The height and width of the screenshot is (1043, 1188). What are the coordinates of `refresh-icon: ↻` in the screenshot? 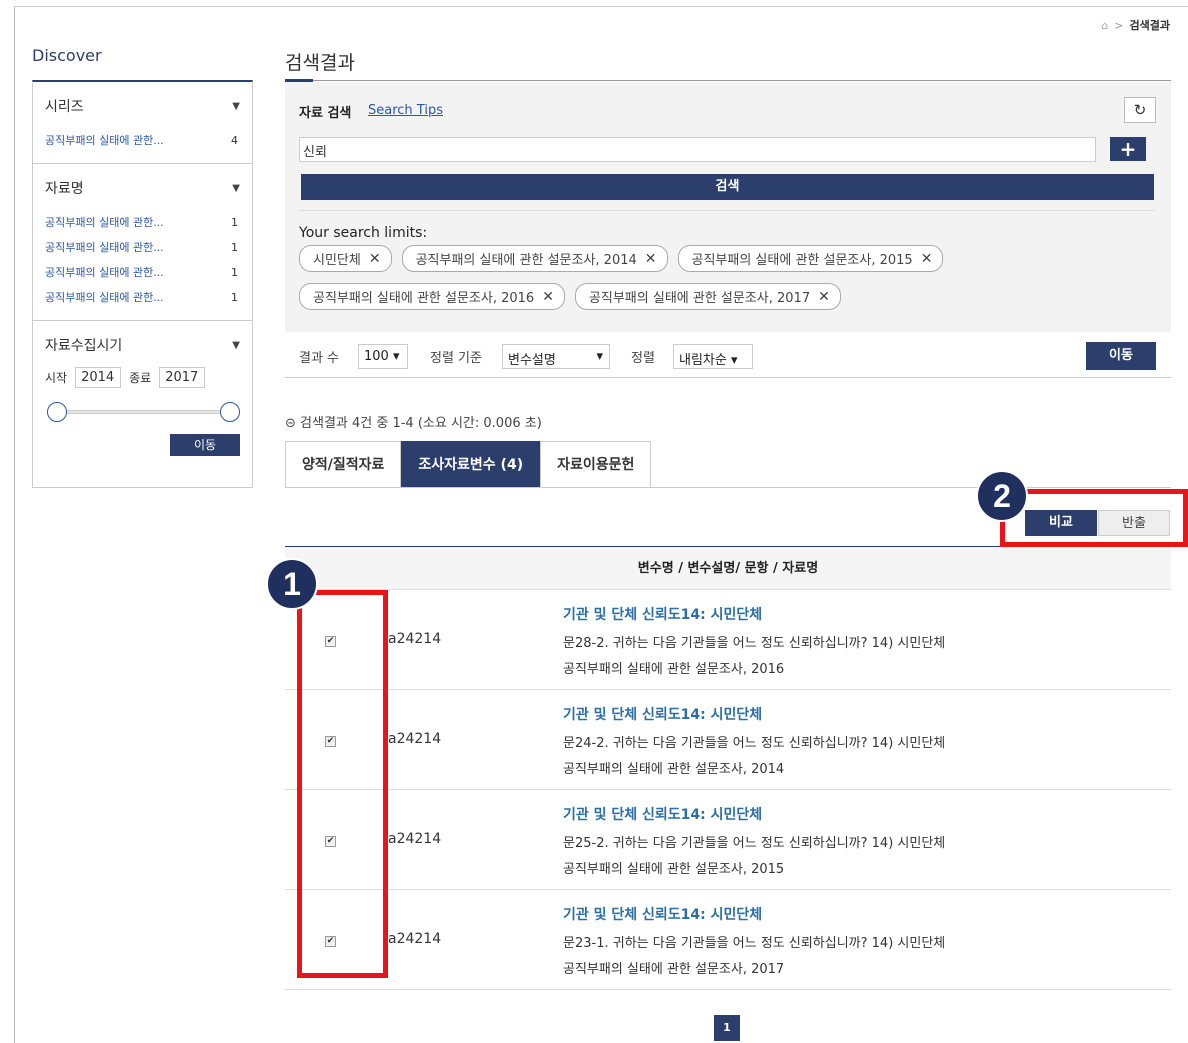 It's located at (1140, 110).